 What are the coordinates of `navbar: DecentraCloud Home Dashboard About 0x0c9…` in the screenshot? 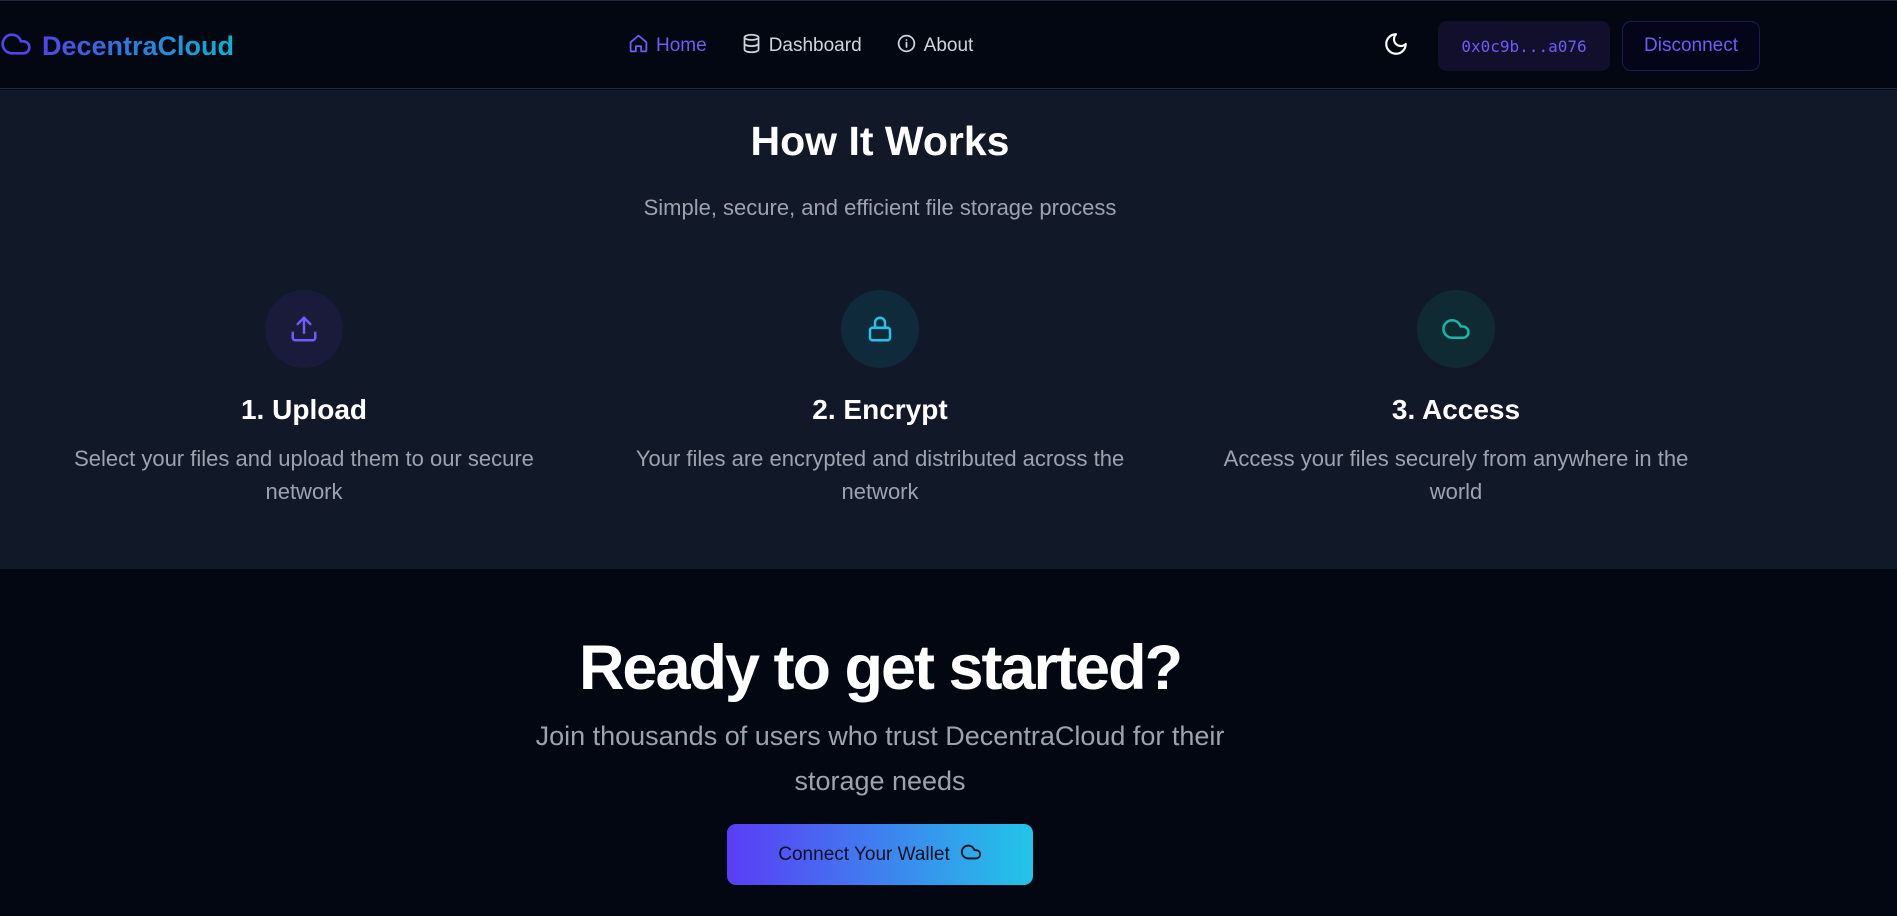 It's located at (948, 44).